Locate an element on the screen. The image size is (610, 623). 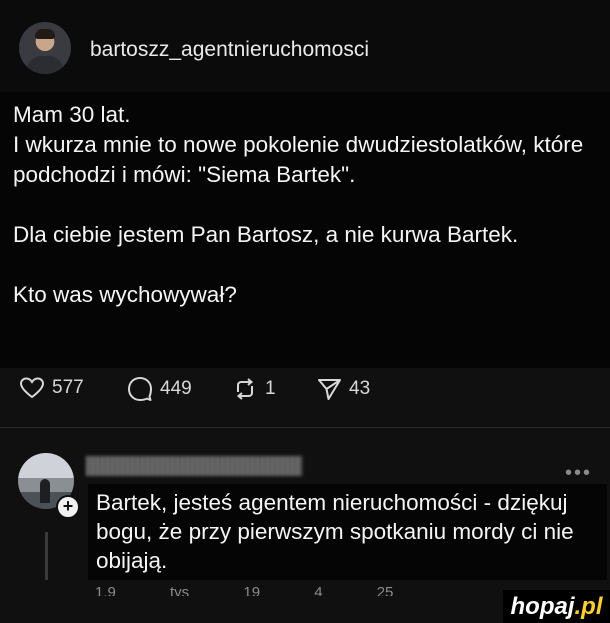
watermark-logo: hopaj .pl is located at coordinates (556, 606).